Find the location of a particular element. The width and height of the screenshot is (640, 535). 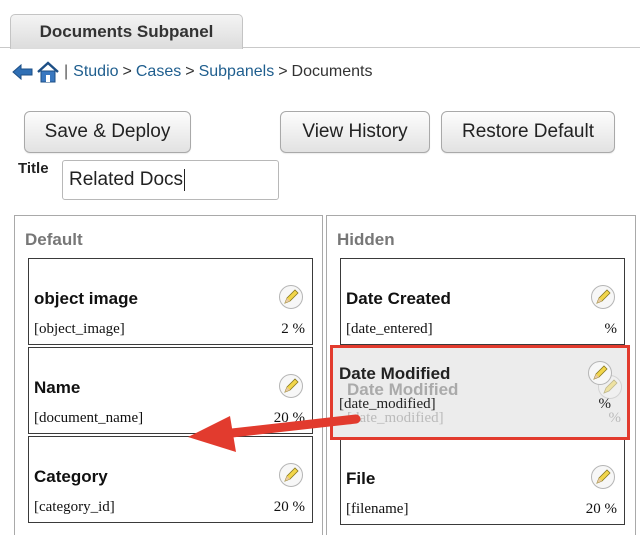

field-name: Date Created is located at coordinates (398, 298).